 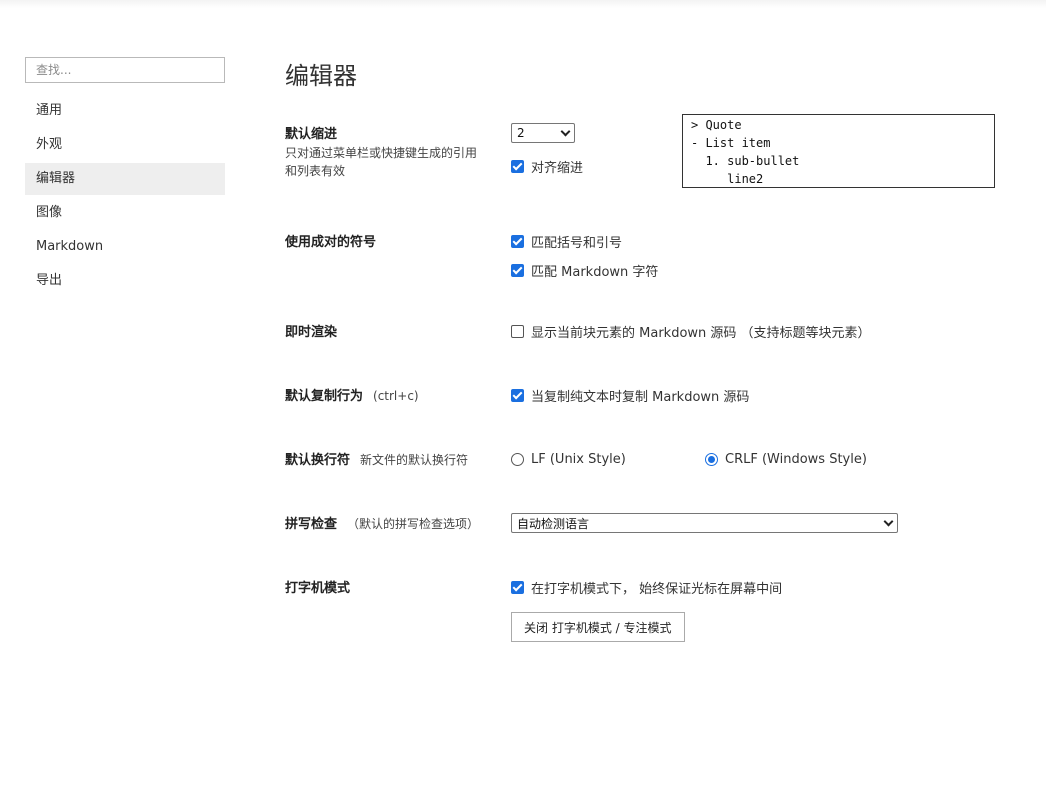 What do you see at coordinates (381, 162) in the screenshot?
I see `setting-description: 只对通过菜单栏或快捷键生成的引用和列表有效` at bounding box center [381, 162].